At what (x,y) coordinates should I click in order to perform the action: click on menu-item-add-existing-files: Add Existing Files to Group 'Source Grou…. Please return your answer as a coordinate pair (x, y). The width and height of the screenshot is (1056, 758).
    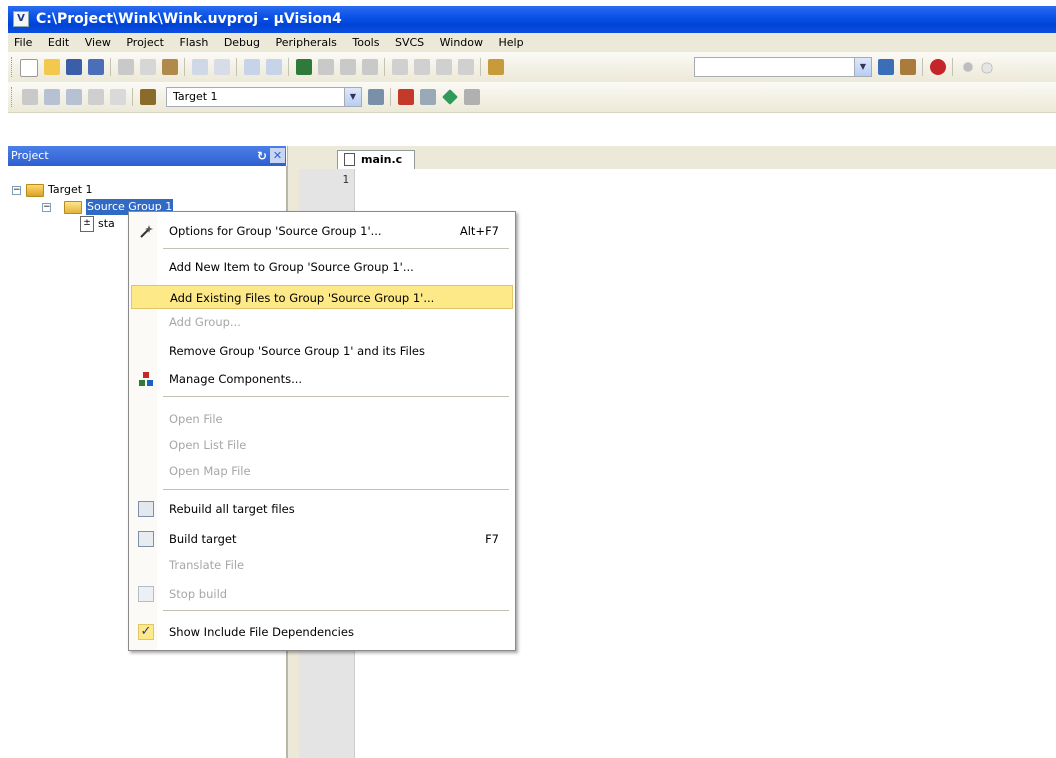
    Looking at the image, I should click on (322, 297).